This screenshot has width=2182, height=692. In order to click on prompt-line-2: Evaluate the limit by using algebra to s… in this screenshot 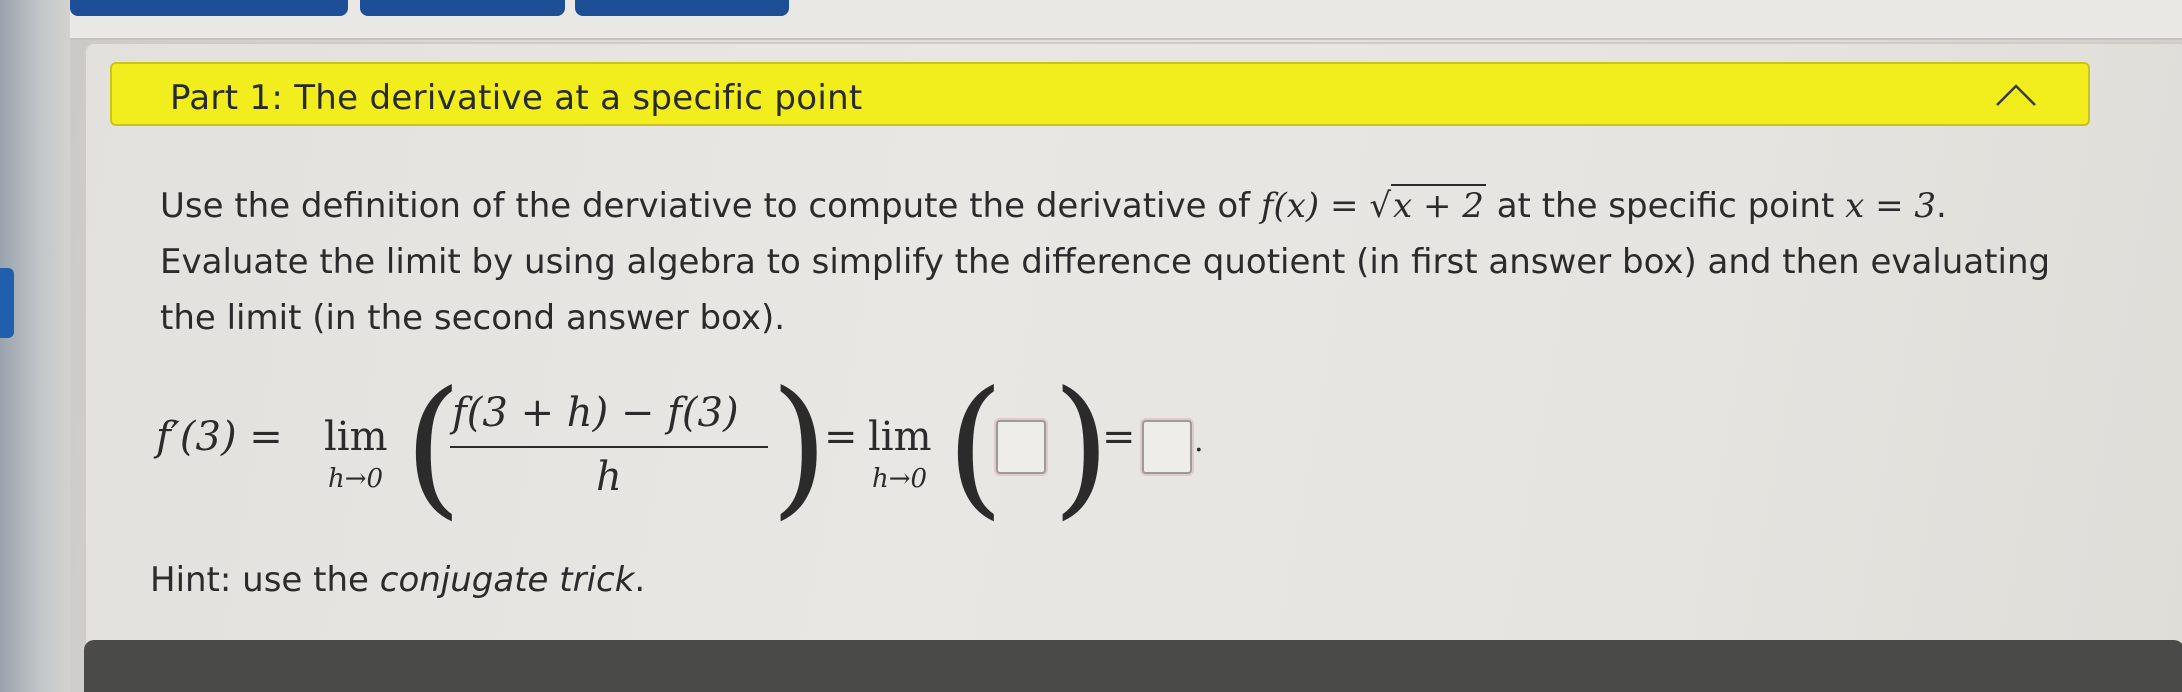, I will do `click(1105, 262)`.